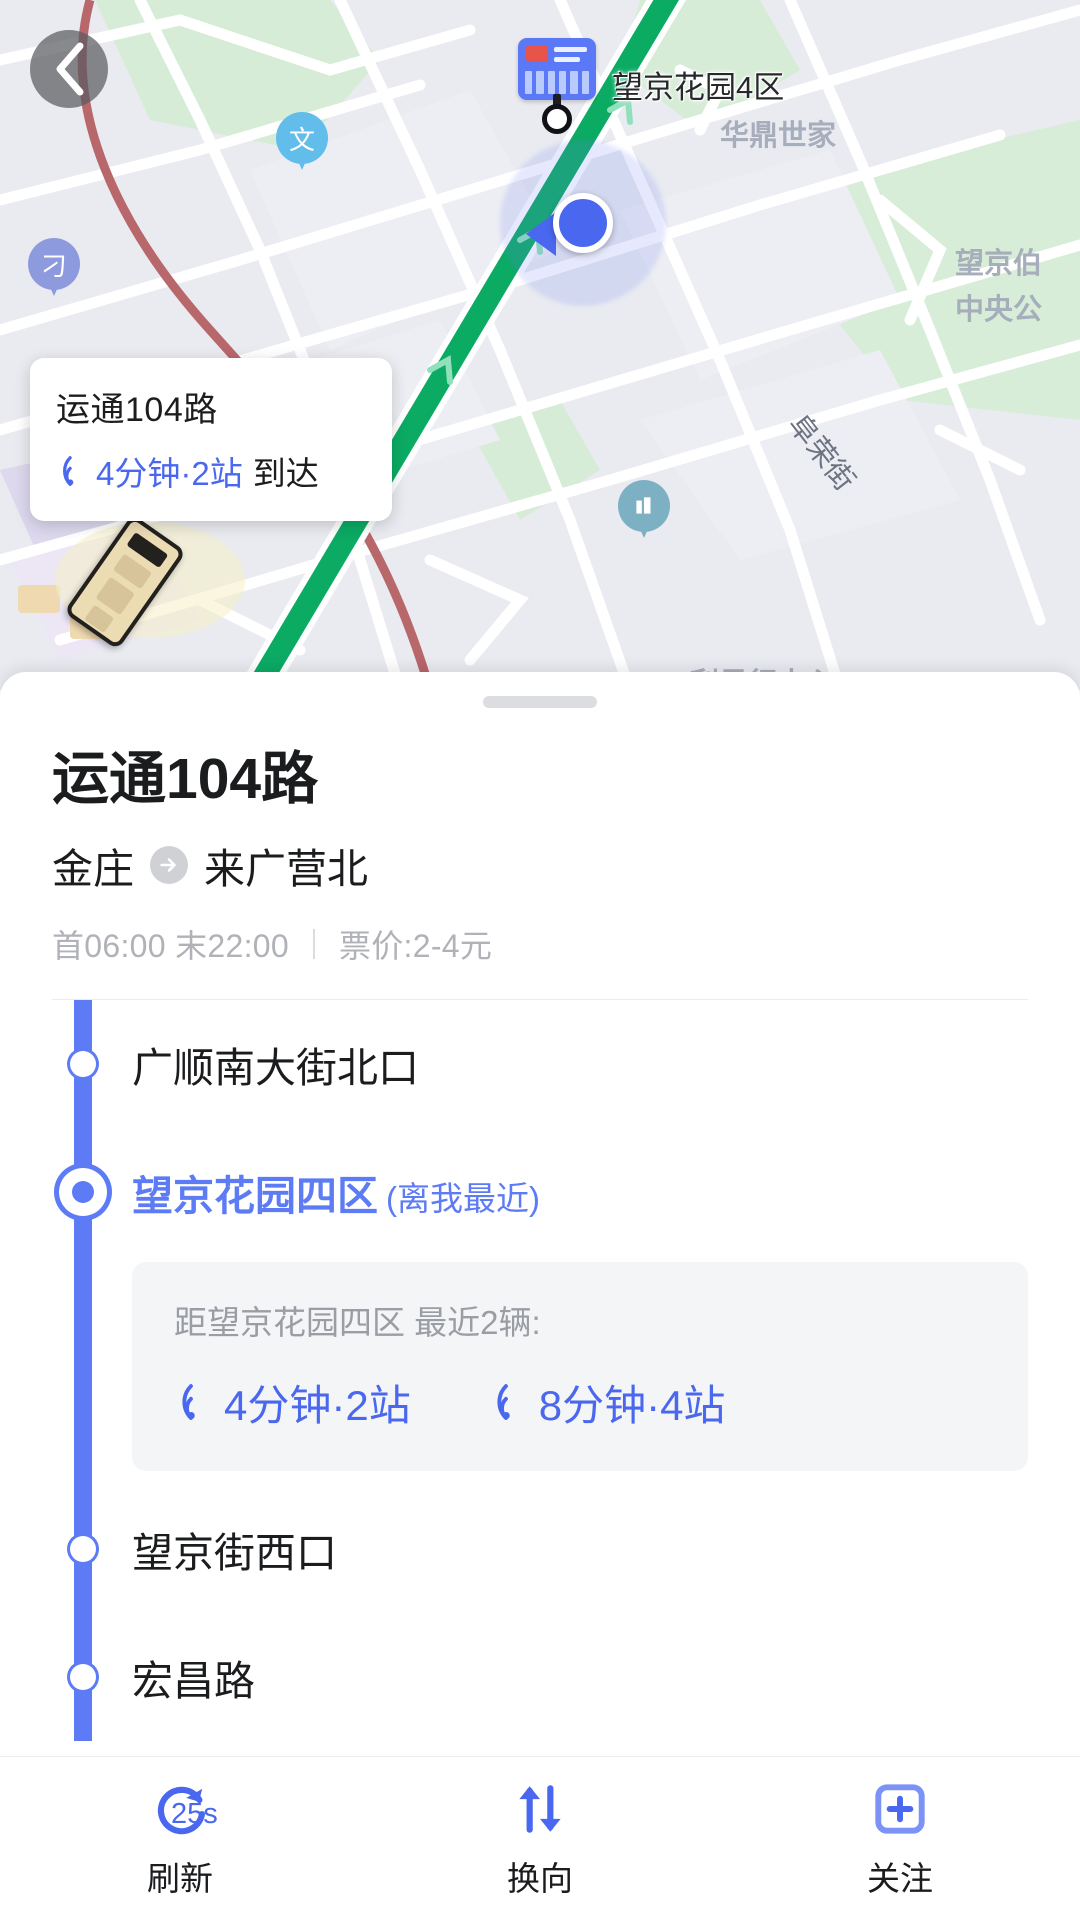 The height and width of the screenshot is (1920, 1080). Describe the element at coordinates (169, 473) in the screenshot. I see `map-card-eta-value: 4分钟·2站` at that location.